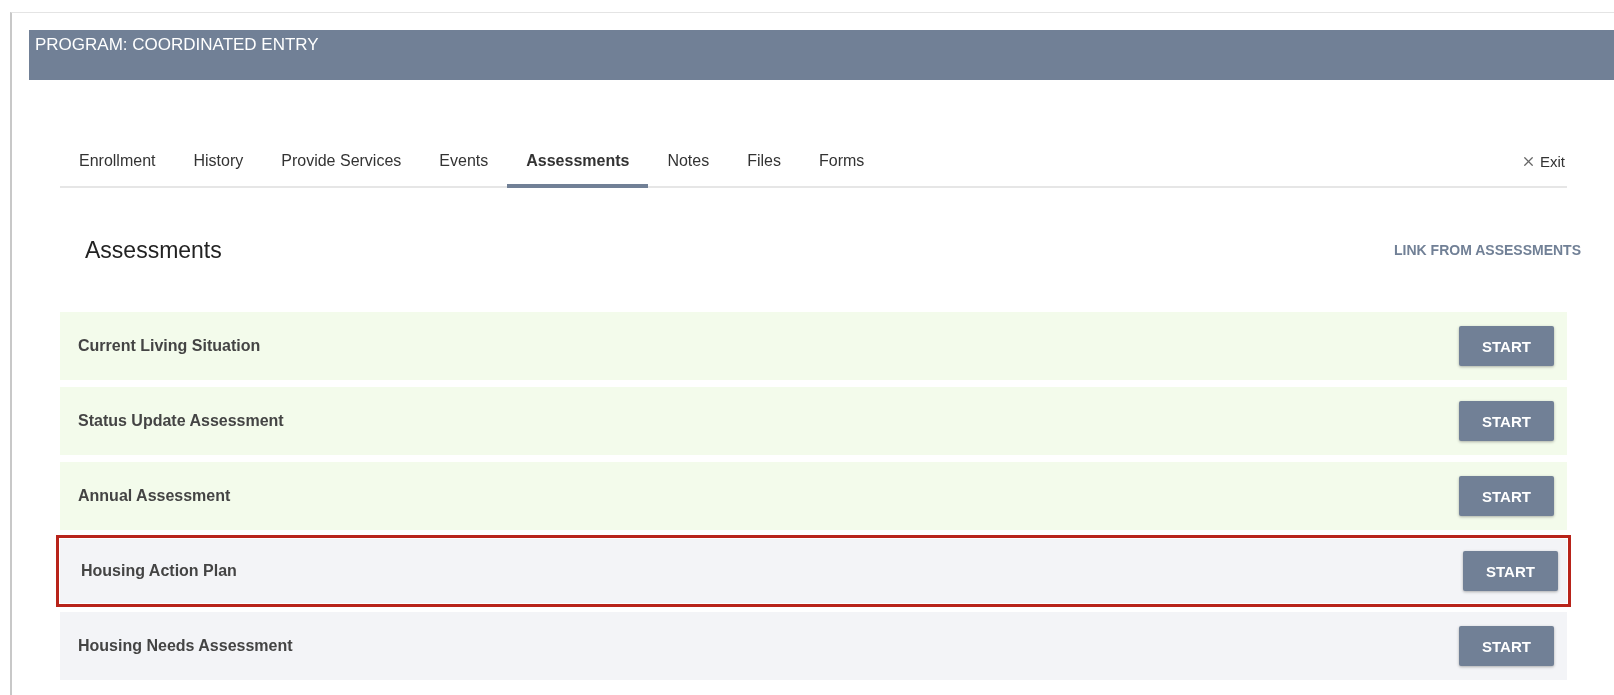 This screenshot has height=695, width=1614. Describe the element at coordinates (1528, 161) in the screenshot. I see `close-icon` at that location.